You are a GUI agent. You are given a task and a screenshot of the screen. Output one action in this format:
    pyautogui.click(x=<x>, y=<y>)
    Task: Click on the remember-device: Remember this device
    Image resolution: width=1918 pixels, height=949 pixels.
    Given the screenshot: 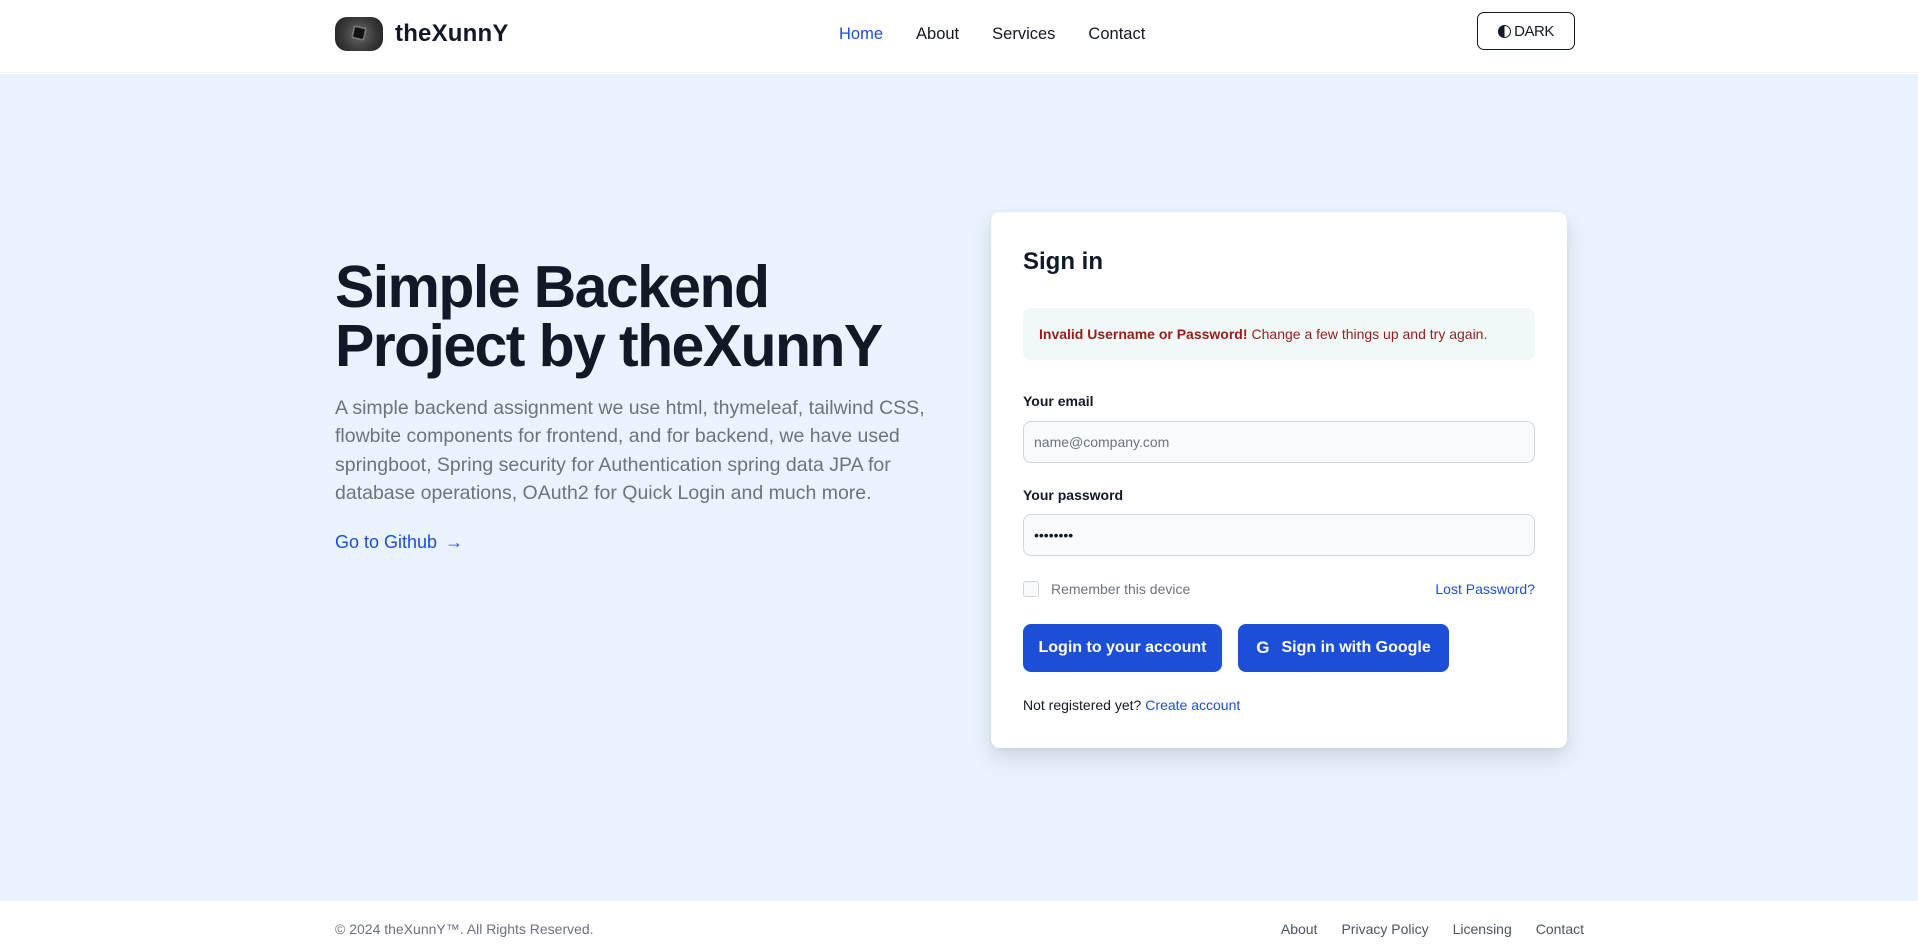 What is the action you would take?
    pyautogui.click(x=1106, y=589)
    